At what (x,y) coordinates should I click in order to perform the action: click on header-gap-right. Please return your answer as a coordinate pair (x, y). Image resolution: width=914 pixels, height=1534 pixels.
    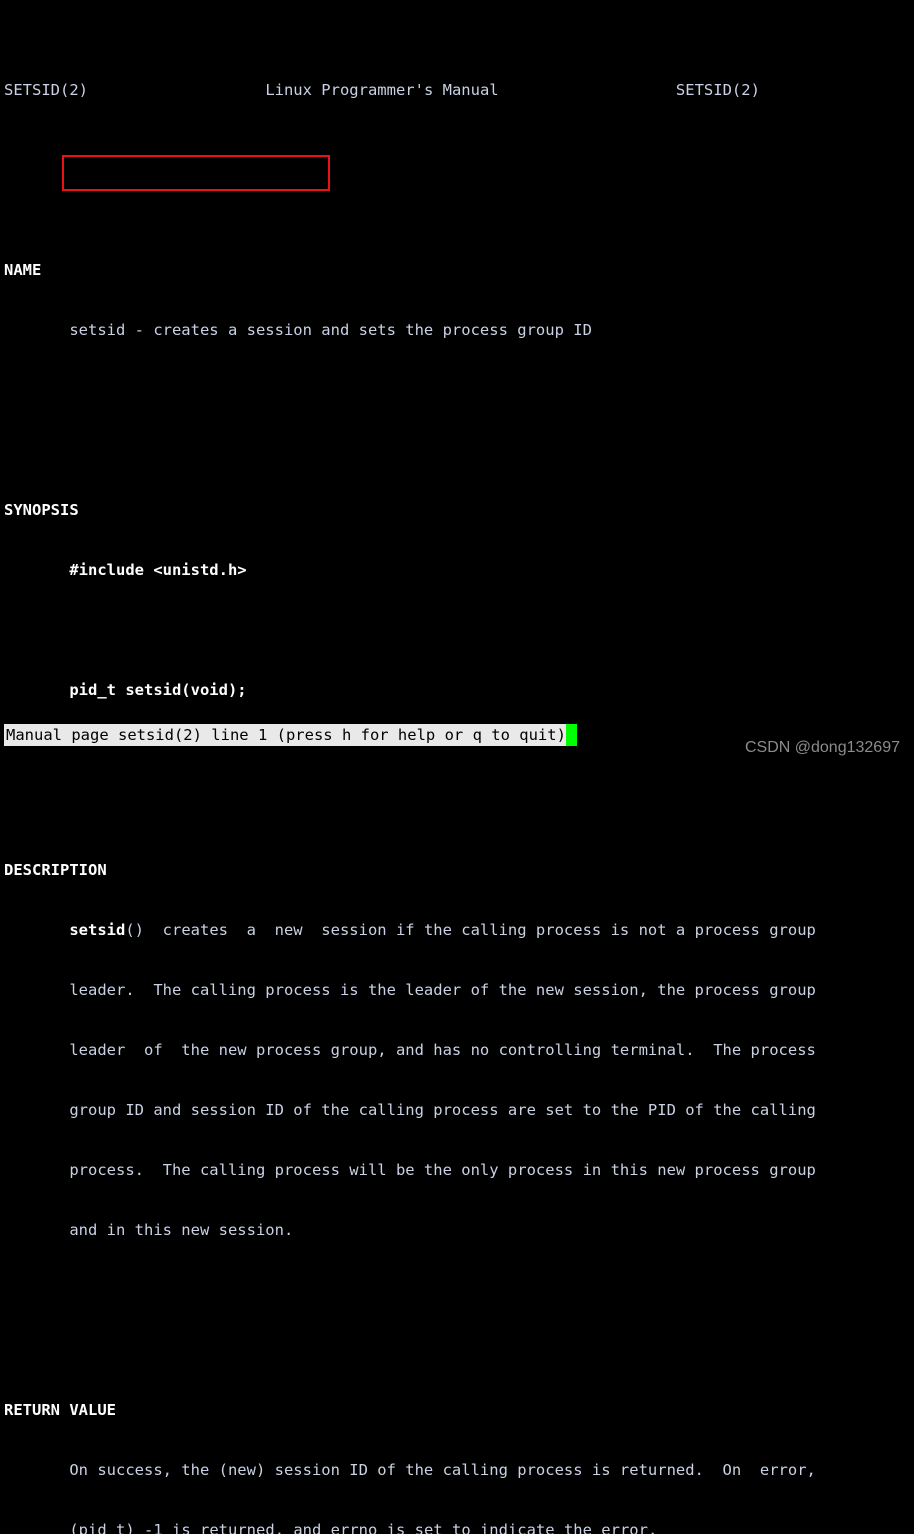
    Looking at the image, I should click on (587, 90).